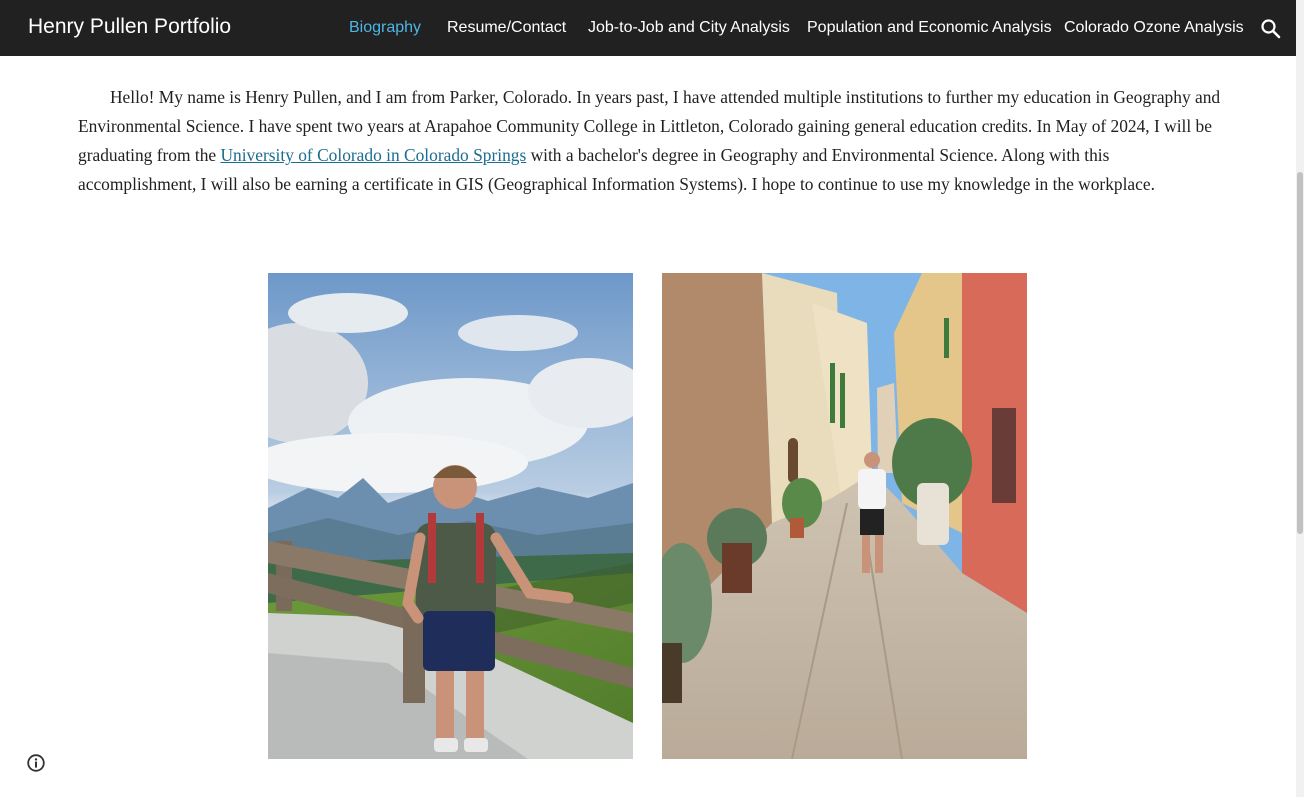 This screenshot has height=797, width=1304. Describe the element at coordinates (1300, 353) in the screenshot. I see `scrollbar-thumb` at that location.